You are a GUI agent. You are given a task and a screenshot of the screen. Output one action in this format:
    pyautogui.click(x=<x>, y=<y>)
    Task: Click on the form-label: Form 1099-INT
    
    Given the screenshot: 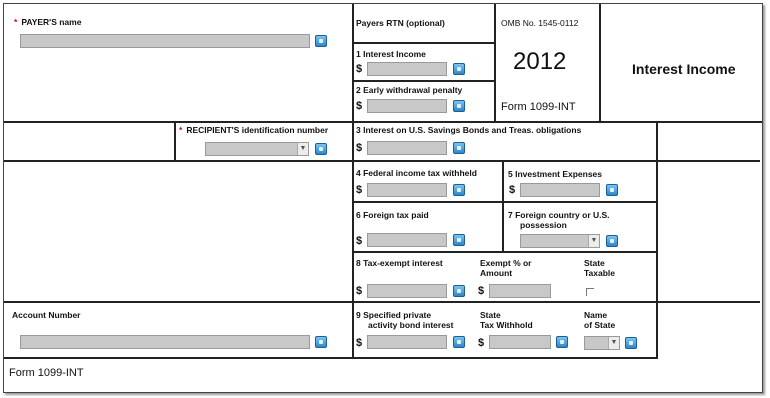 What is the action you would take?
    pyautogui.click(x=538, y=107)
    